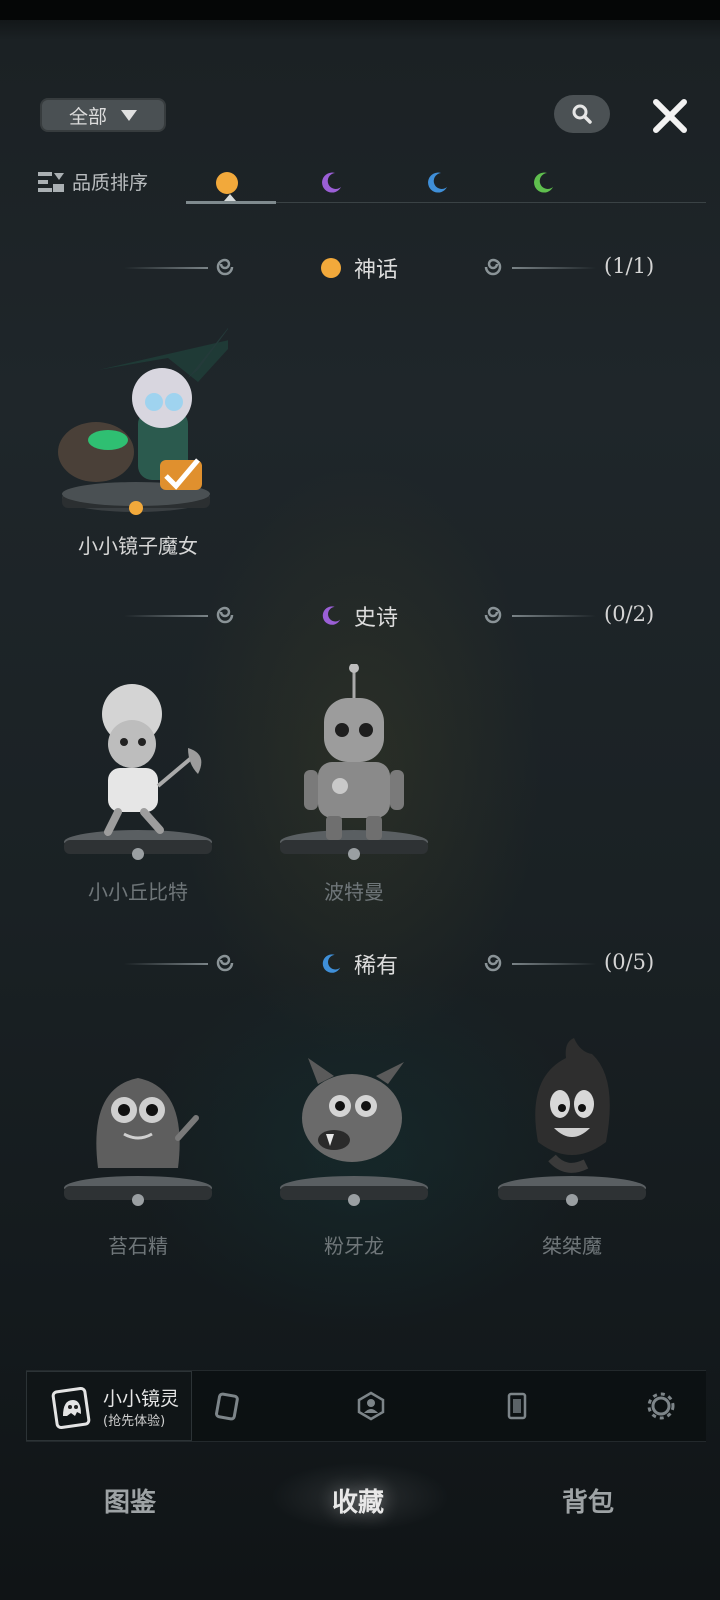  I want to click on section-header-rare: 稀有 (0/5), so click(360, 964).